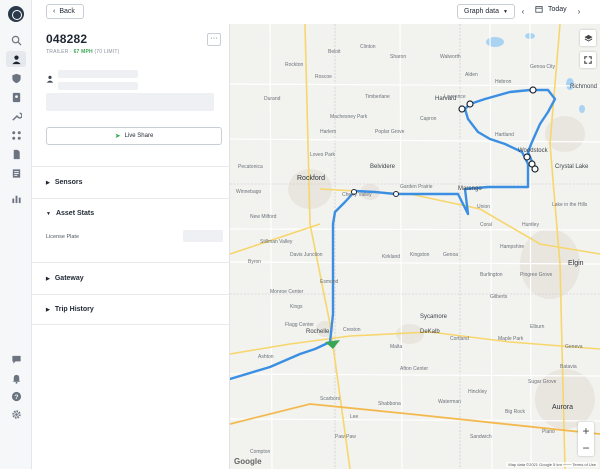  I want to click on caret-down-icon: ▼, so click(48, 213).